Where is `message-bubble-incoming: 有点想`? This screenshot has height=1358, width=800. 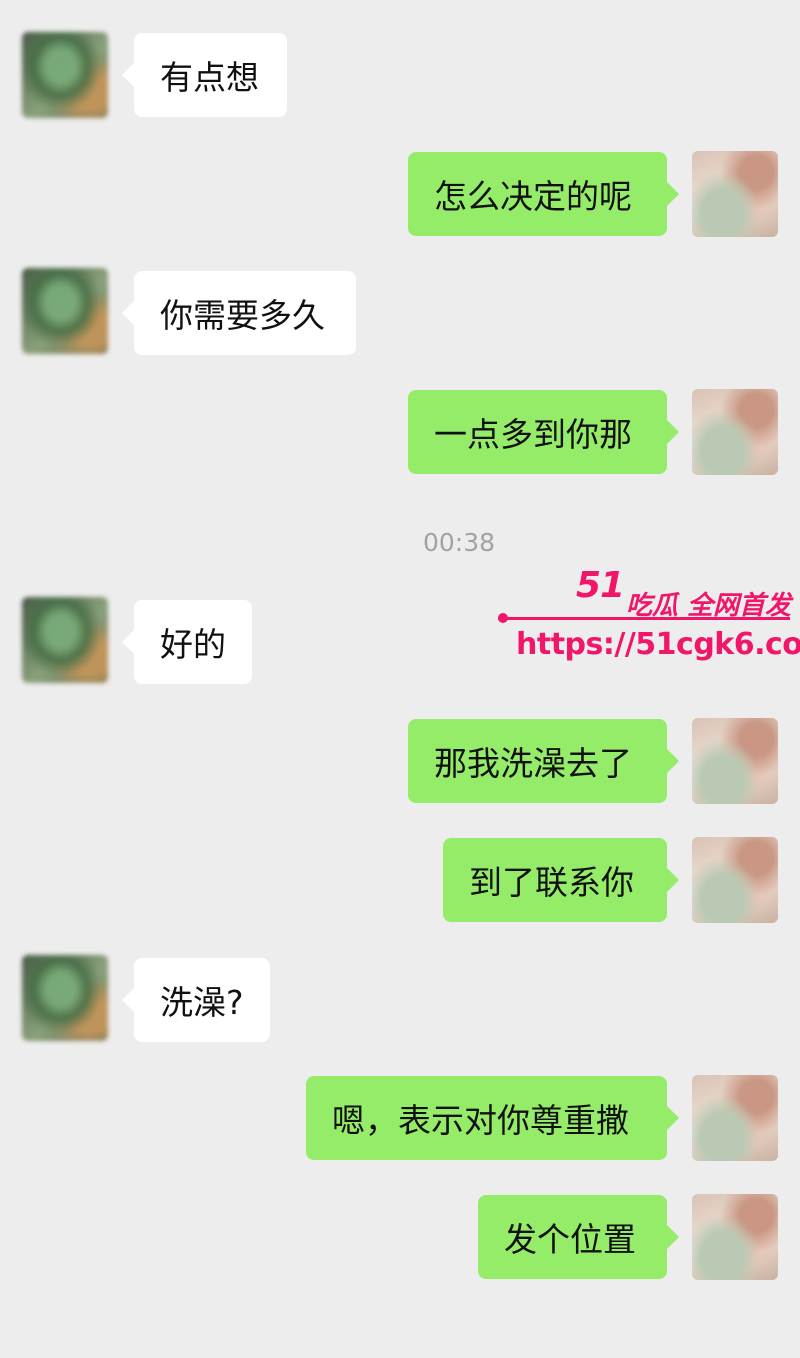
message-bubble-incoming: 有点想 is located at coordinates (204, 75).